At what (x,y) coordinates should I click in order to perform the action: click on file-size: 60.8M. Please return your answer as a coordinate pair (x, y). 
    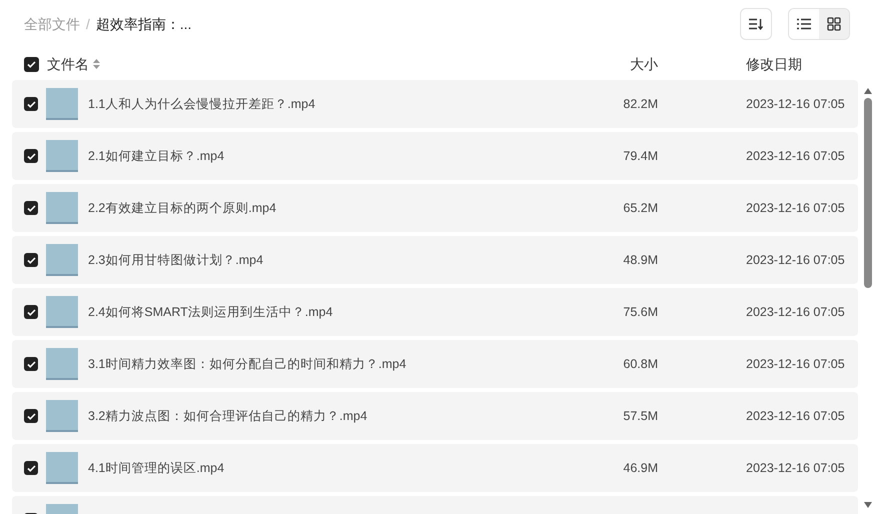
    Looking at the image, I should click on (640, 364).